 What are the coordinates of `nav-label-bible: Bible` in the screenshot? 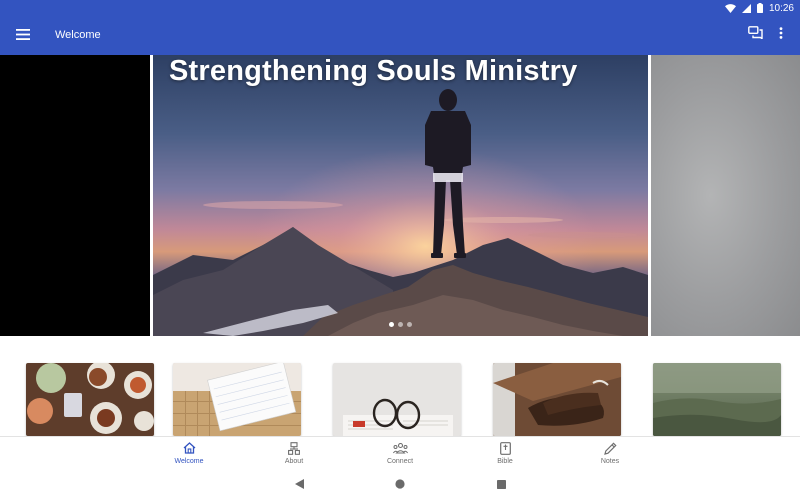 It's located at (505, 461).